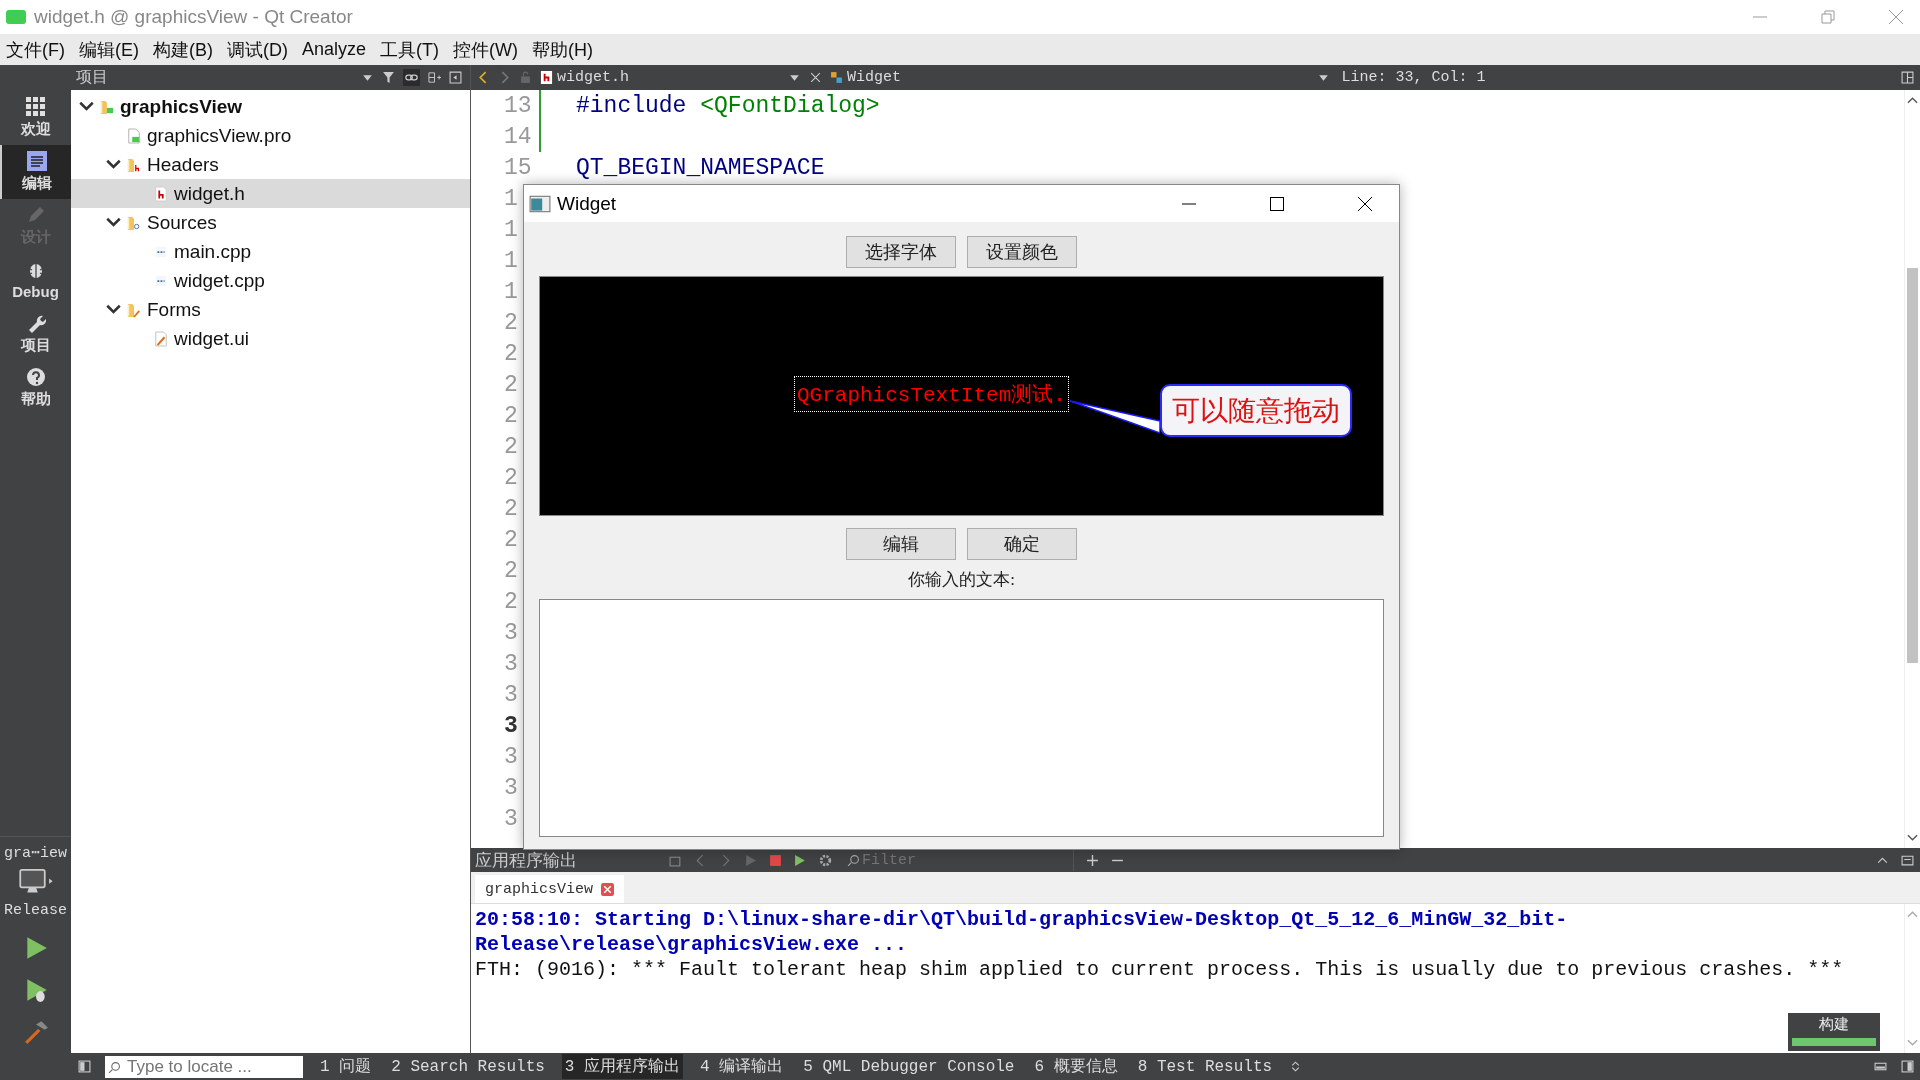 The width and height of the screenshot is (1920, 1080). What do you see at coordinates (193, 17) in the screenshot?
I see `window-title: widget.h @ graphicsView - Qt Creator` at bounding box center [193, 17].